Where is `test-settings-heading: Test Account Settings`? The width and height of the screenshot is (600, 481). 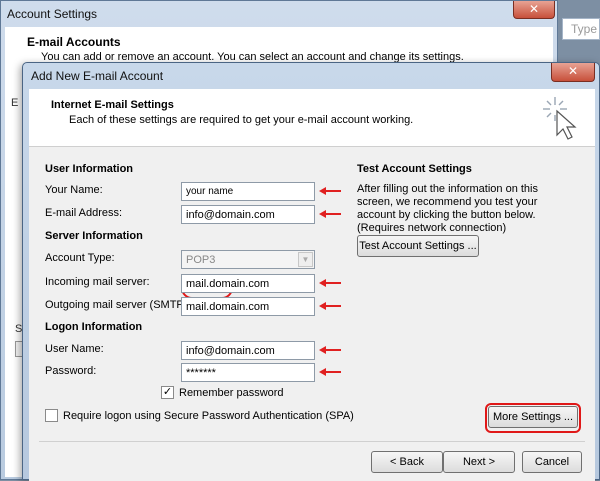
test-settings-heading: Test Account Settings is located at coordinates (414, 169).